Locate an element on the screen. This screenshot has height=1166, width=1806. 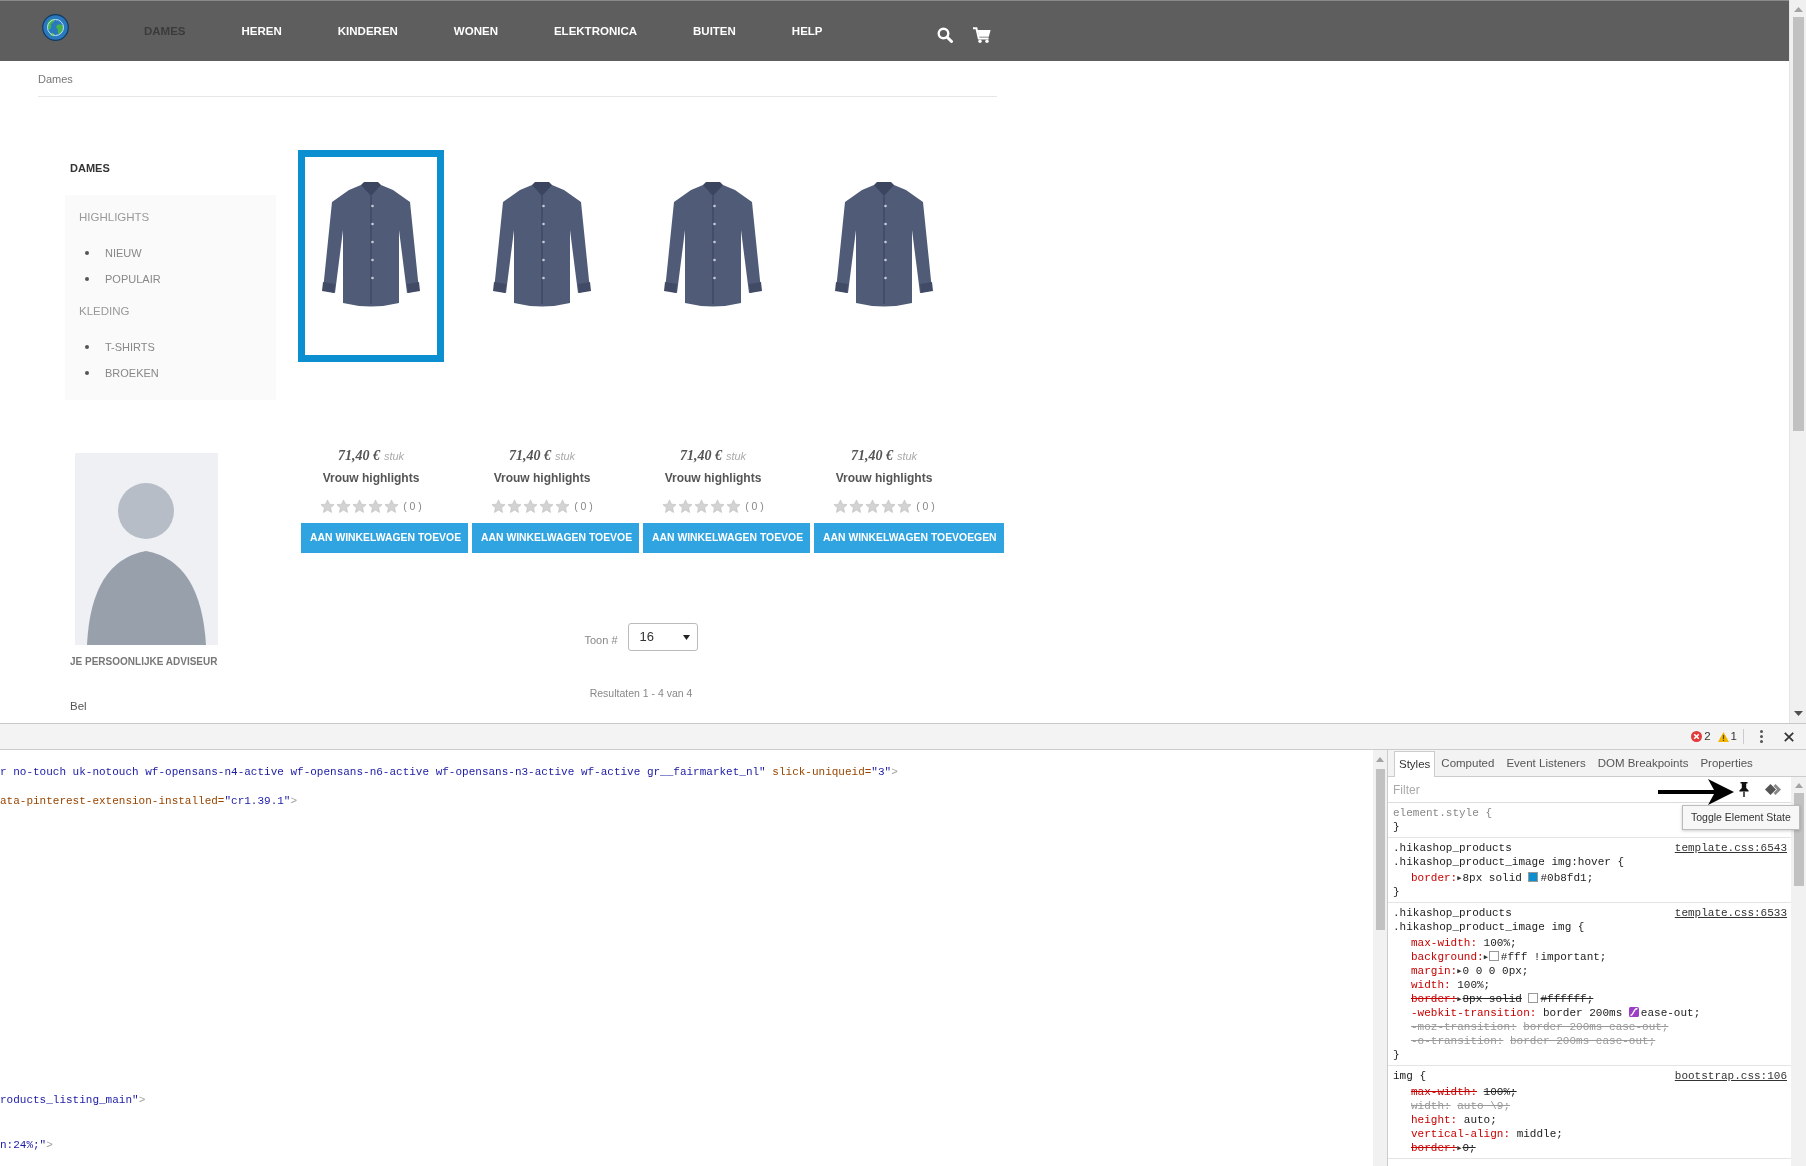
product-image is located at coordinates (371, 256).